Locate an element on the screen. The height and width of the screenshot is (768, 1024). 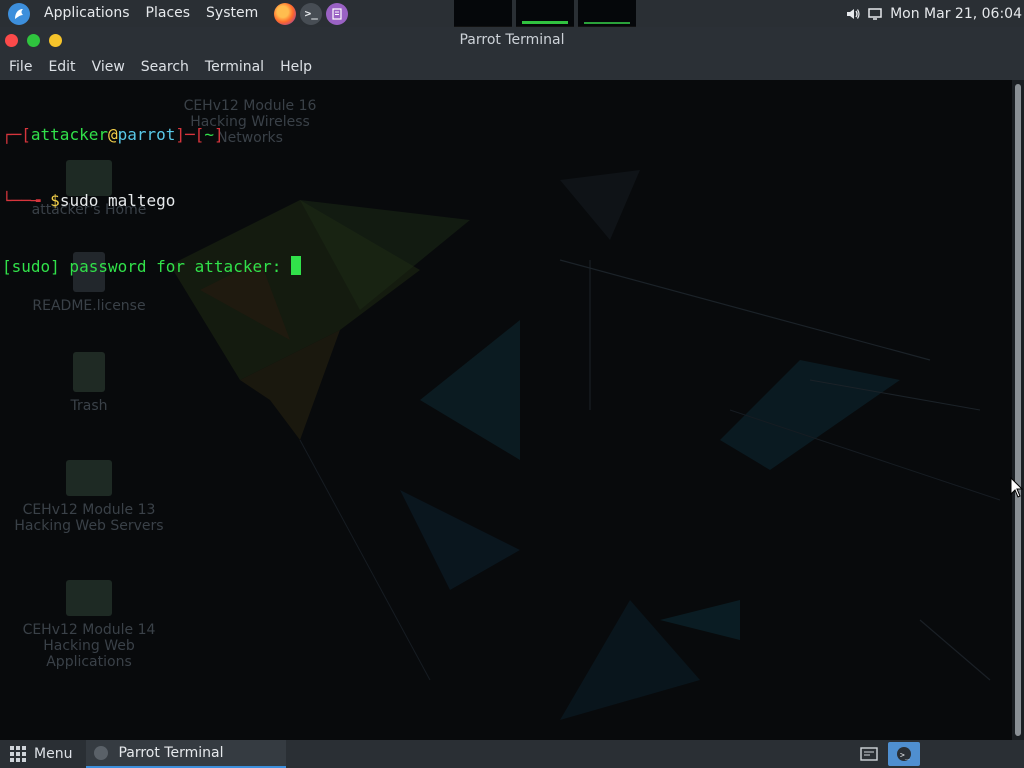
prompt-open: ┌─[ is located at coordinates (16, 134).